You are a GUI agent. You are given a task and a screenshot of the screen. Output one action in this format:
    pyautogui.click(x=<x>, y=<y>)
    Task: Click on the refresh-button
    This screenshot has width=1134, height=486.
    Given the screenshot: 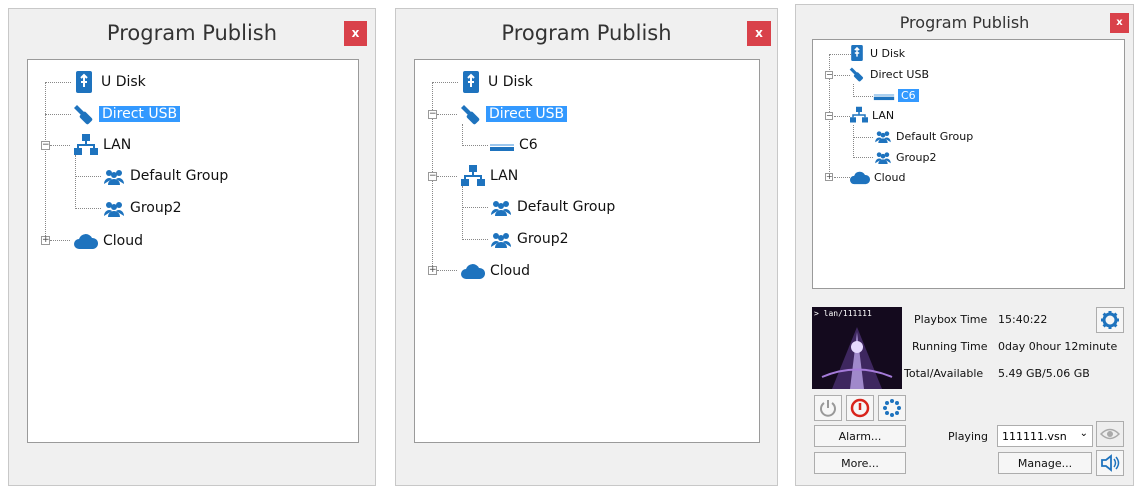 What is the action you would take?
    pyautogui.click(x=892, y=408)
    